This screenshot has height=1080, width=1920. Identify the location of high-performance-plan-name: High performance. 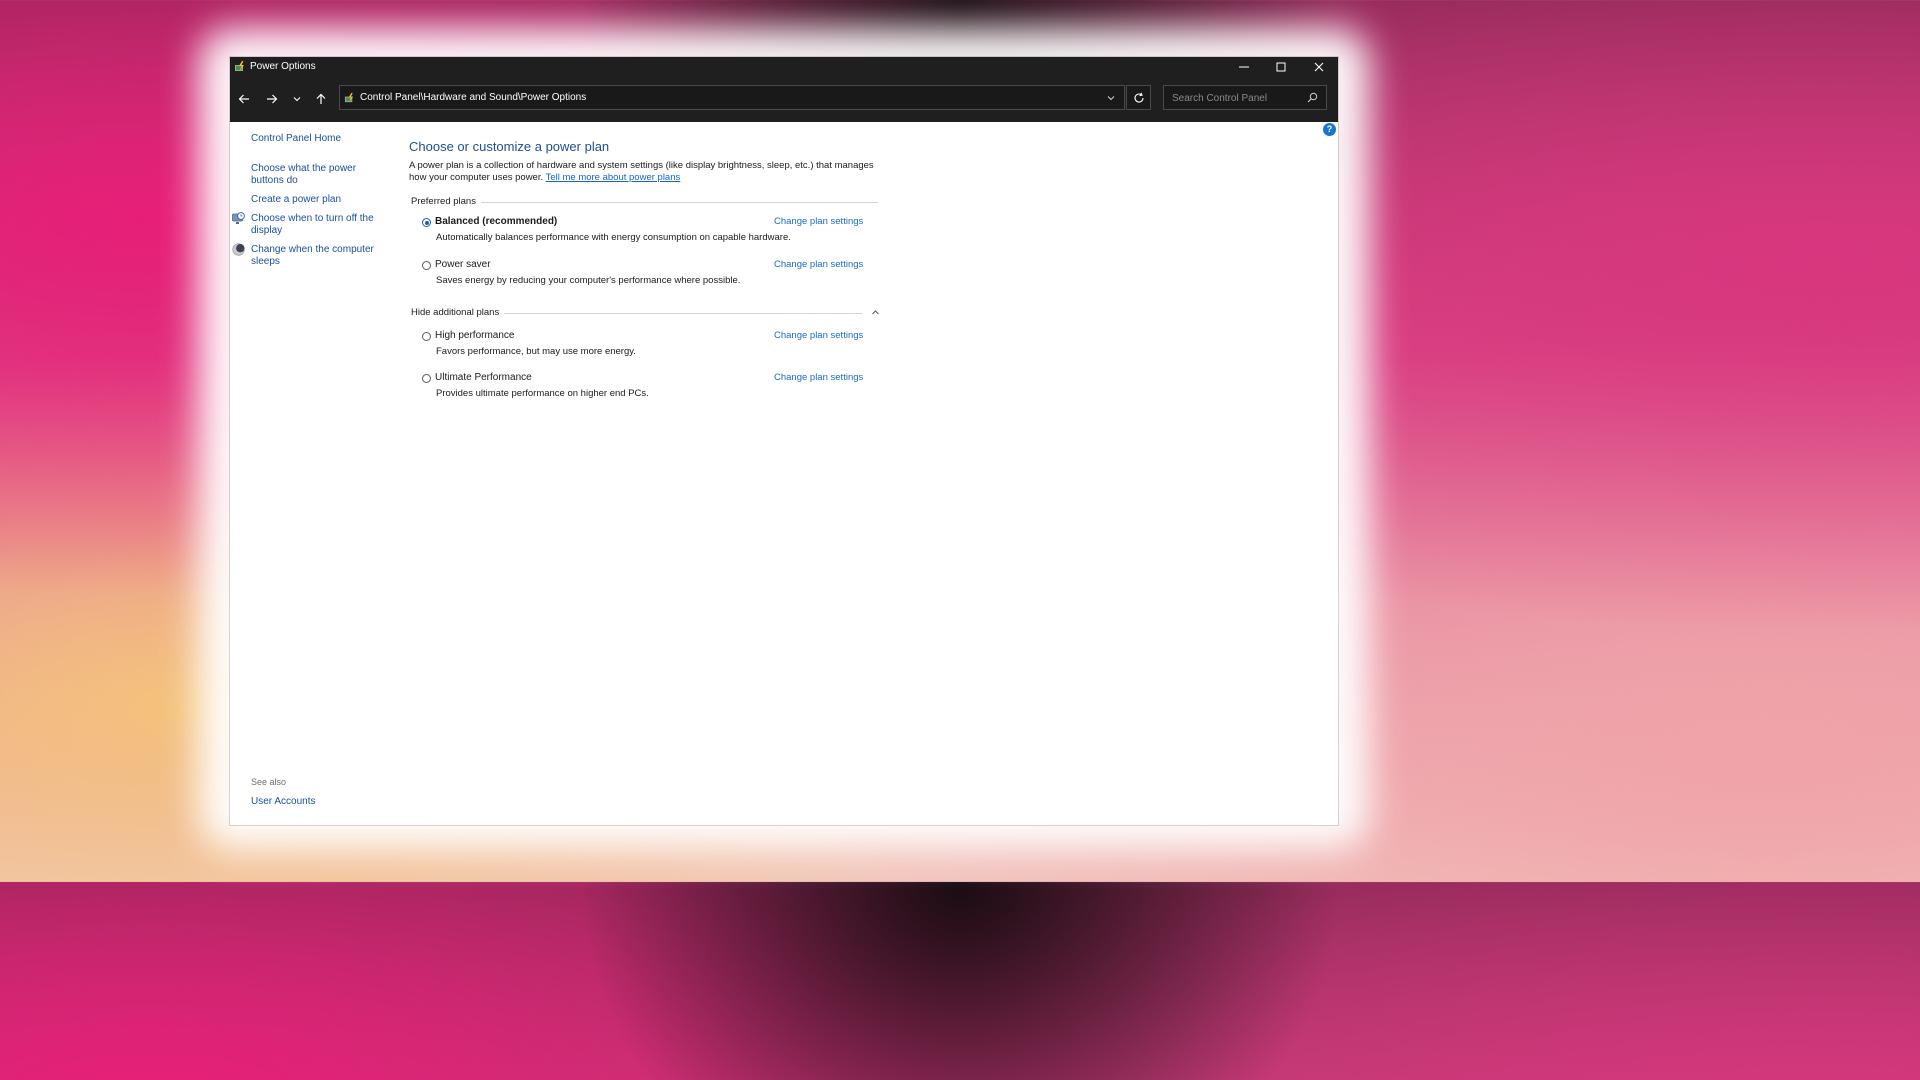
(474, 335).